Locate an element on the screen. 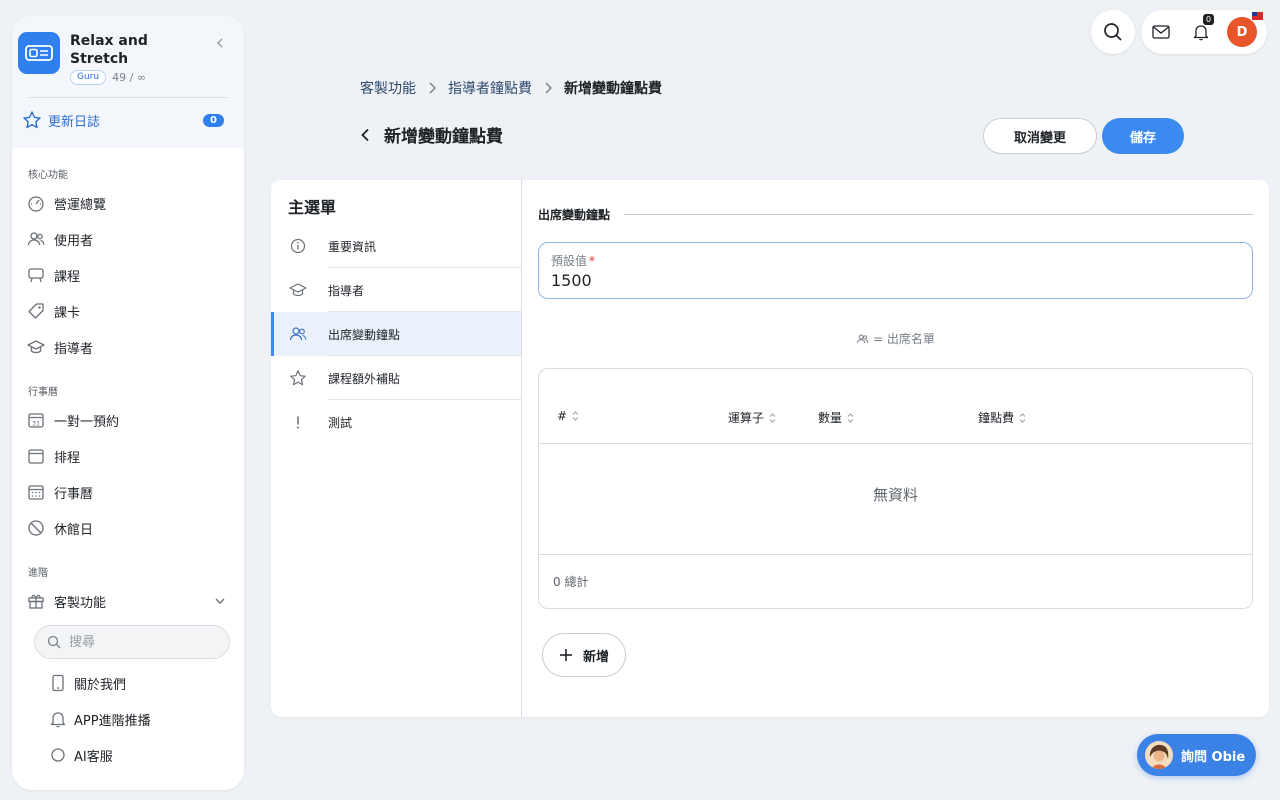  exclamation-icon is located at coordinates (298, 422).